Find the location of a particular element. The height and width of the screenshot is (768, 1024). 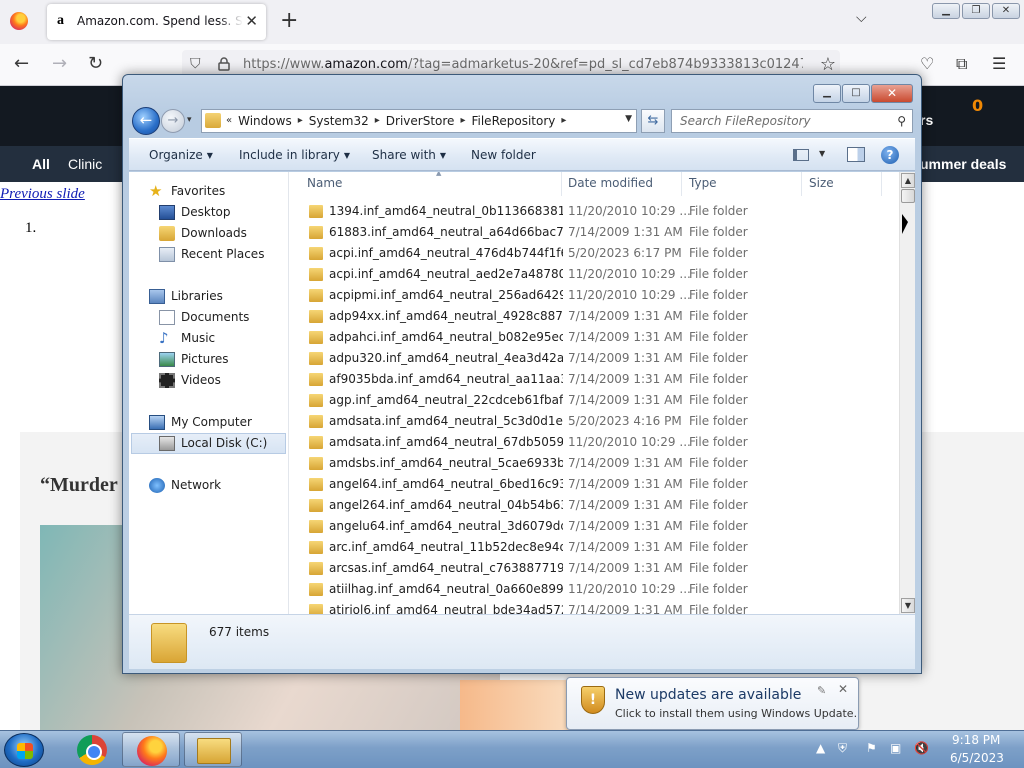

nav-my-computer: My Computer is located at coordinates (214, 423).